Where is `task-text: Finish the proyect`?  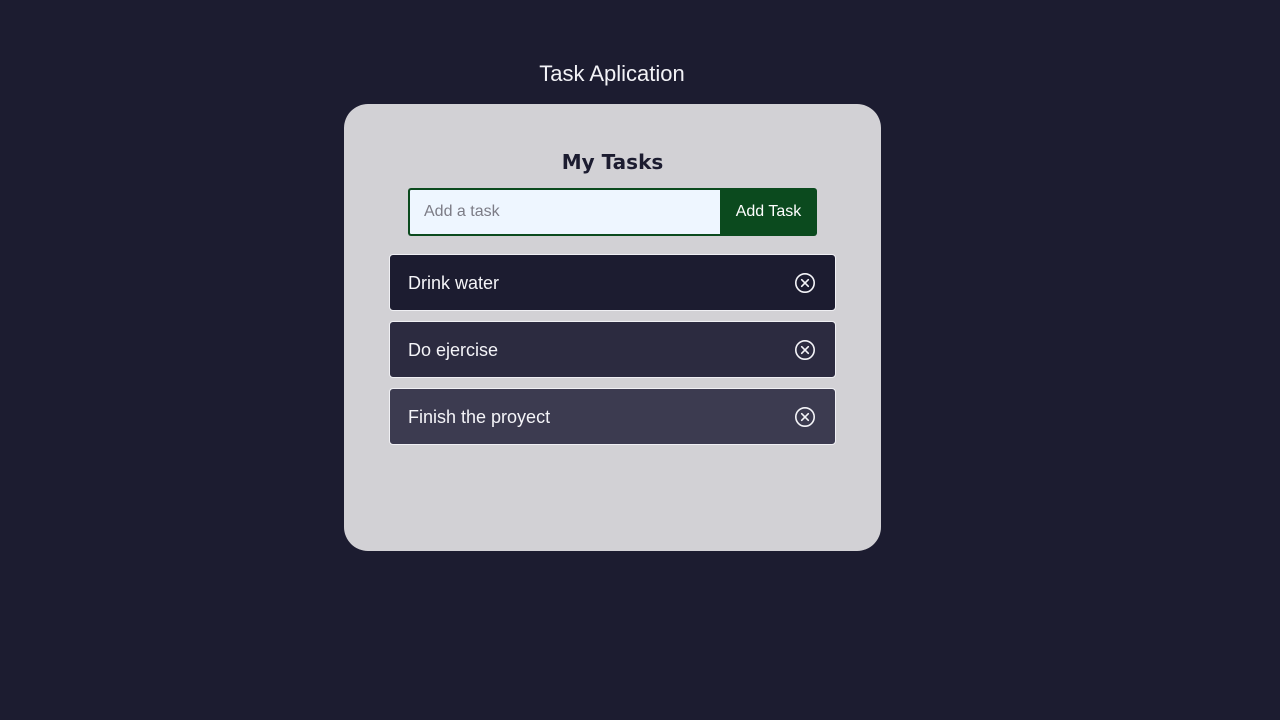 task-text: Finish the proyect is located at coordinates (601, 417).